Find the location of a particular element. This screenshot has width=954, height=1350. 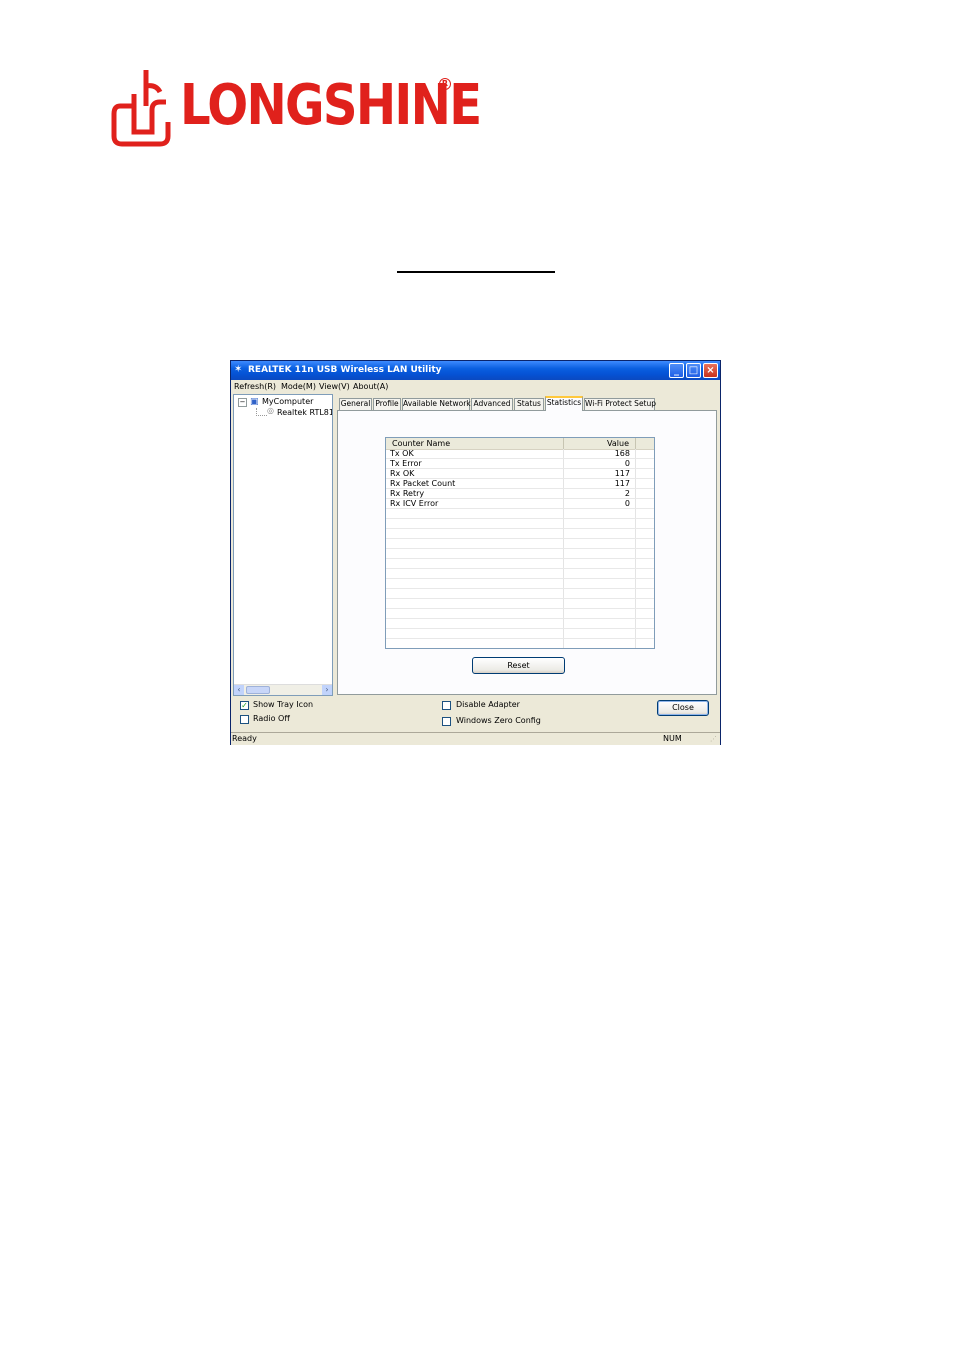

tab-status: Status is located at coordinates (529, 404).